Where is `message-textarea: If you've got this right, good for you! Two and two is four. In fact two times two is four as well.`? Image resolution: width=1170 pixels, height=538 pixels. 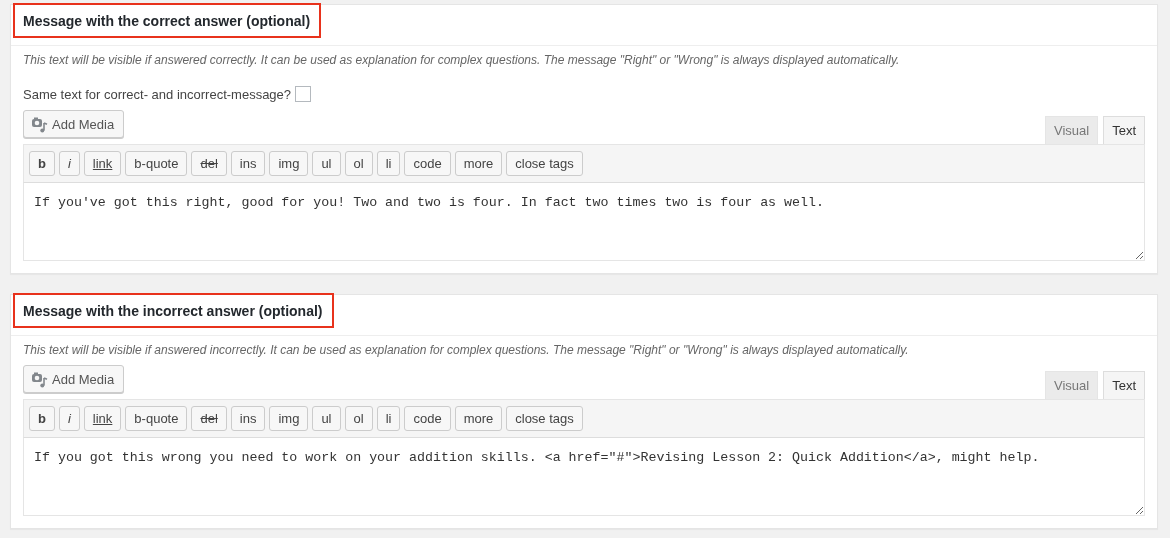 message-textarea: If you've got this right, good for you! Two and two is four. In fact two times two is four as well. is located at coordinates (584, 222).